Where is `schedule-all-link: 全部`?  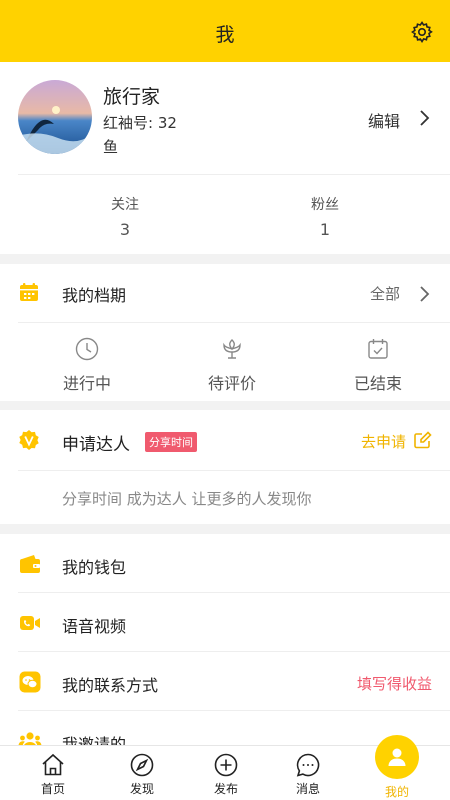
schedule-all-link: 全部 is located at coordinates (385, 293).